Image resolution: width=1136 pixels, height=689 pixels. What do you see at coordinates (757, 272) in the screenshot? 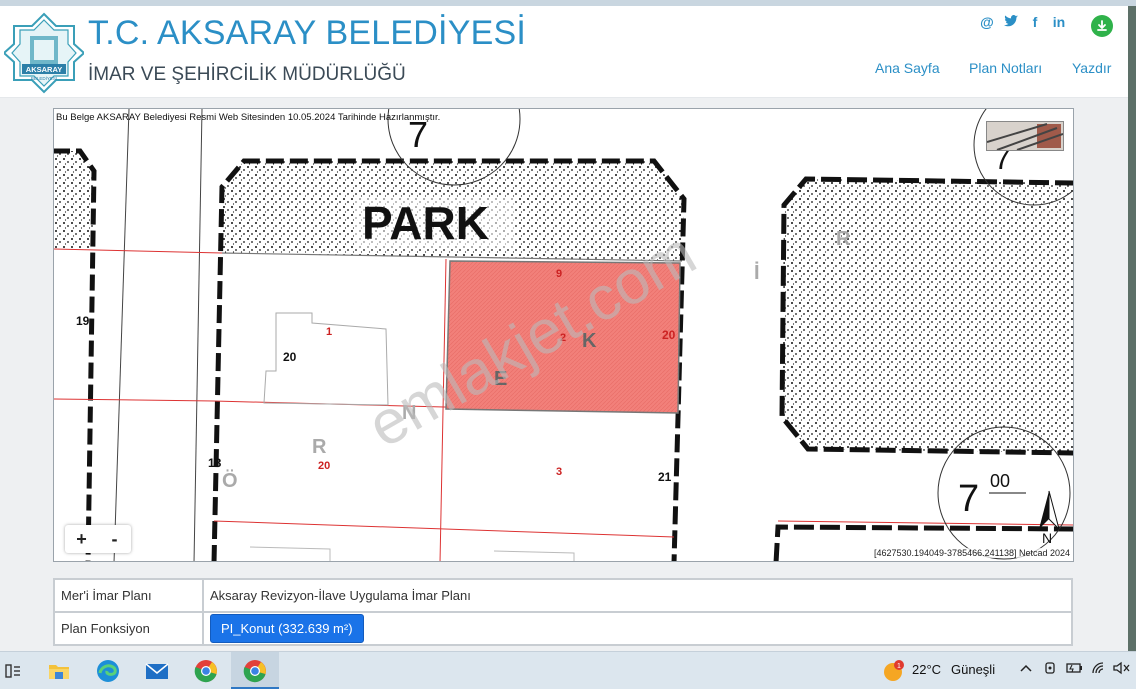
I see `street-letter: İ` at bounding box center [757, 272].